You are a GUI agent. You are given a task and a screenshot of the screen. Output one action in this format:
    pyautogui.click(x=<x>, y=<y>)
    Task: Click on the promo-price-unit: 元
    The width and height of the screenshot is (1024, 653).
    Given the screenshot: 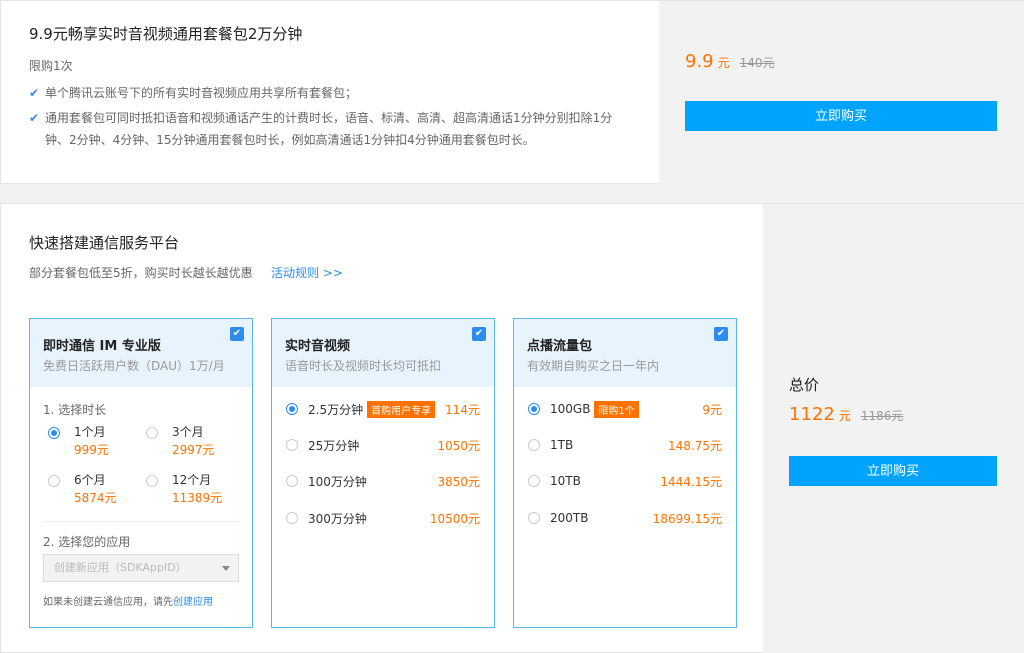 What is the action you would take?
    pyautogui.click(x=723, y=63)
    